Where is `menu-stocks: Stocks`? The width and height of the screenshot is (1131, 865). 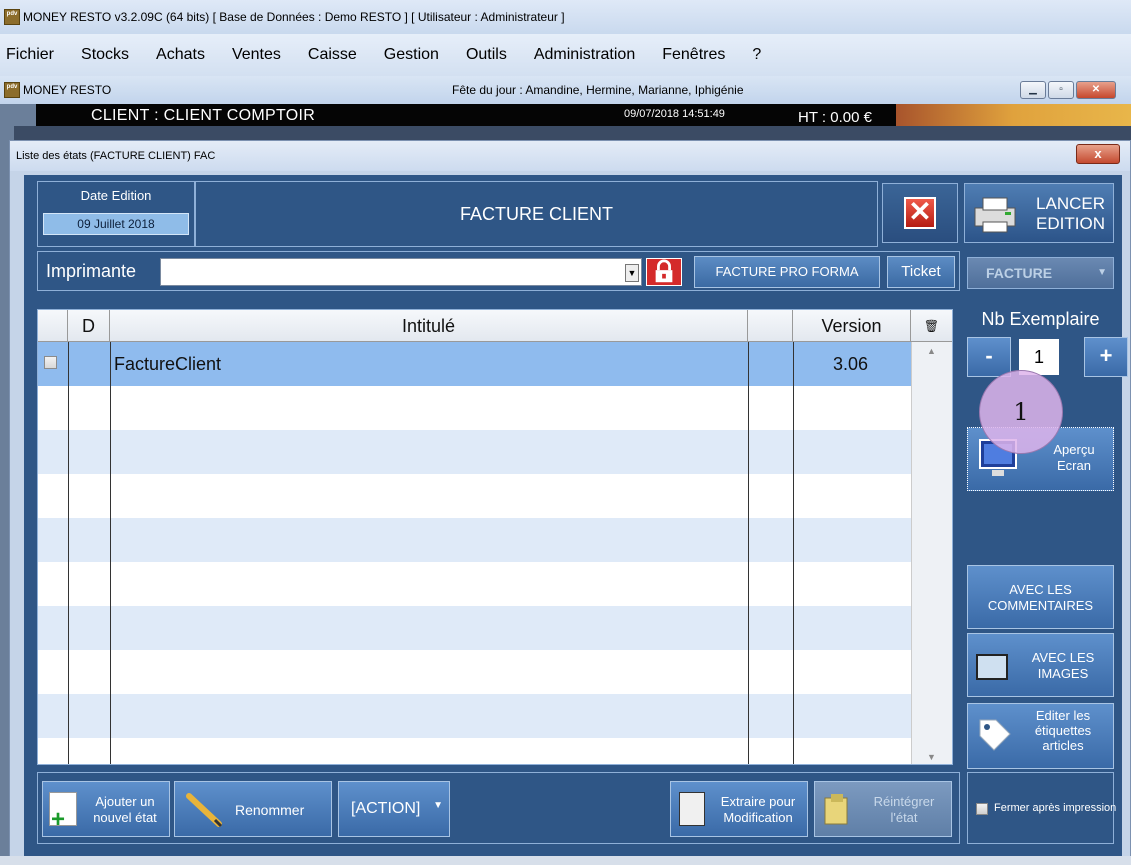 menu-stocks: Stocks is located at coordinates (105, 55).